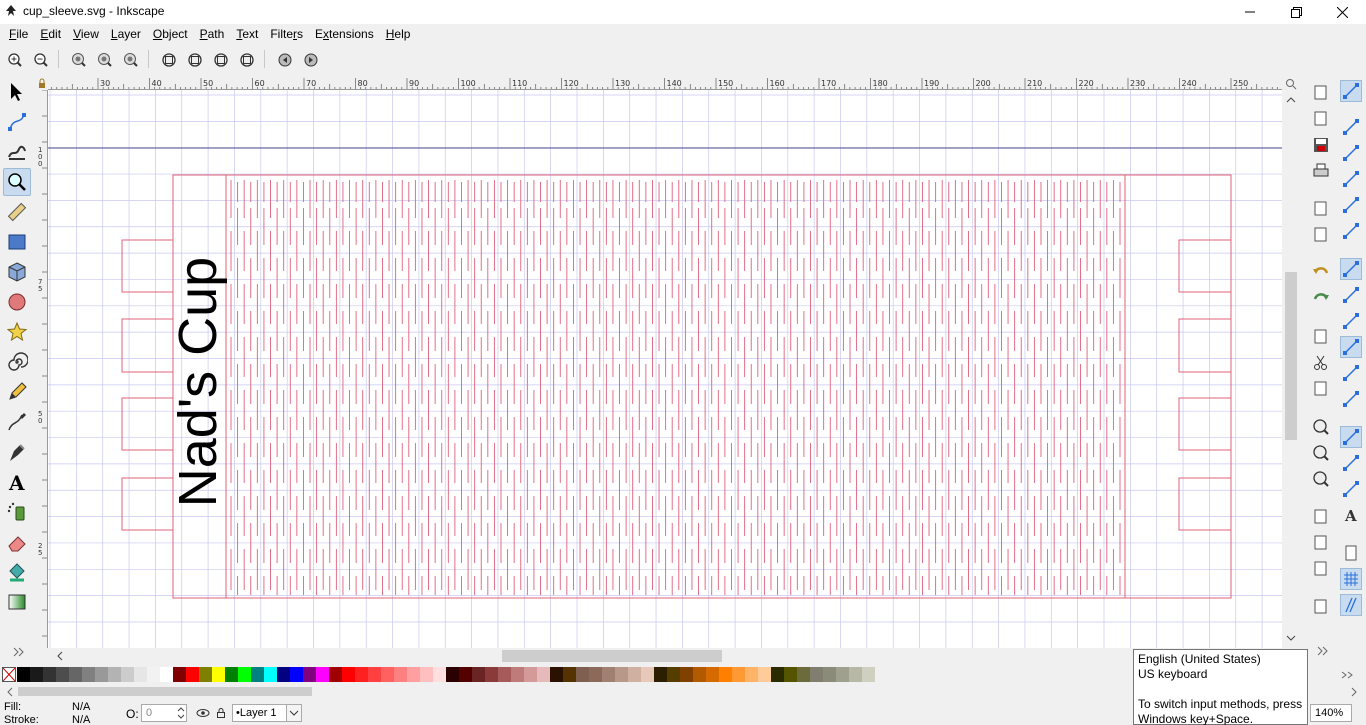 Image resolution: width=1366 pixels, height=725 pixels. Describe the element at coordinates (17, 482) in the screenshot. I see `text-tool: A` at that location.